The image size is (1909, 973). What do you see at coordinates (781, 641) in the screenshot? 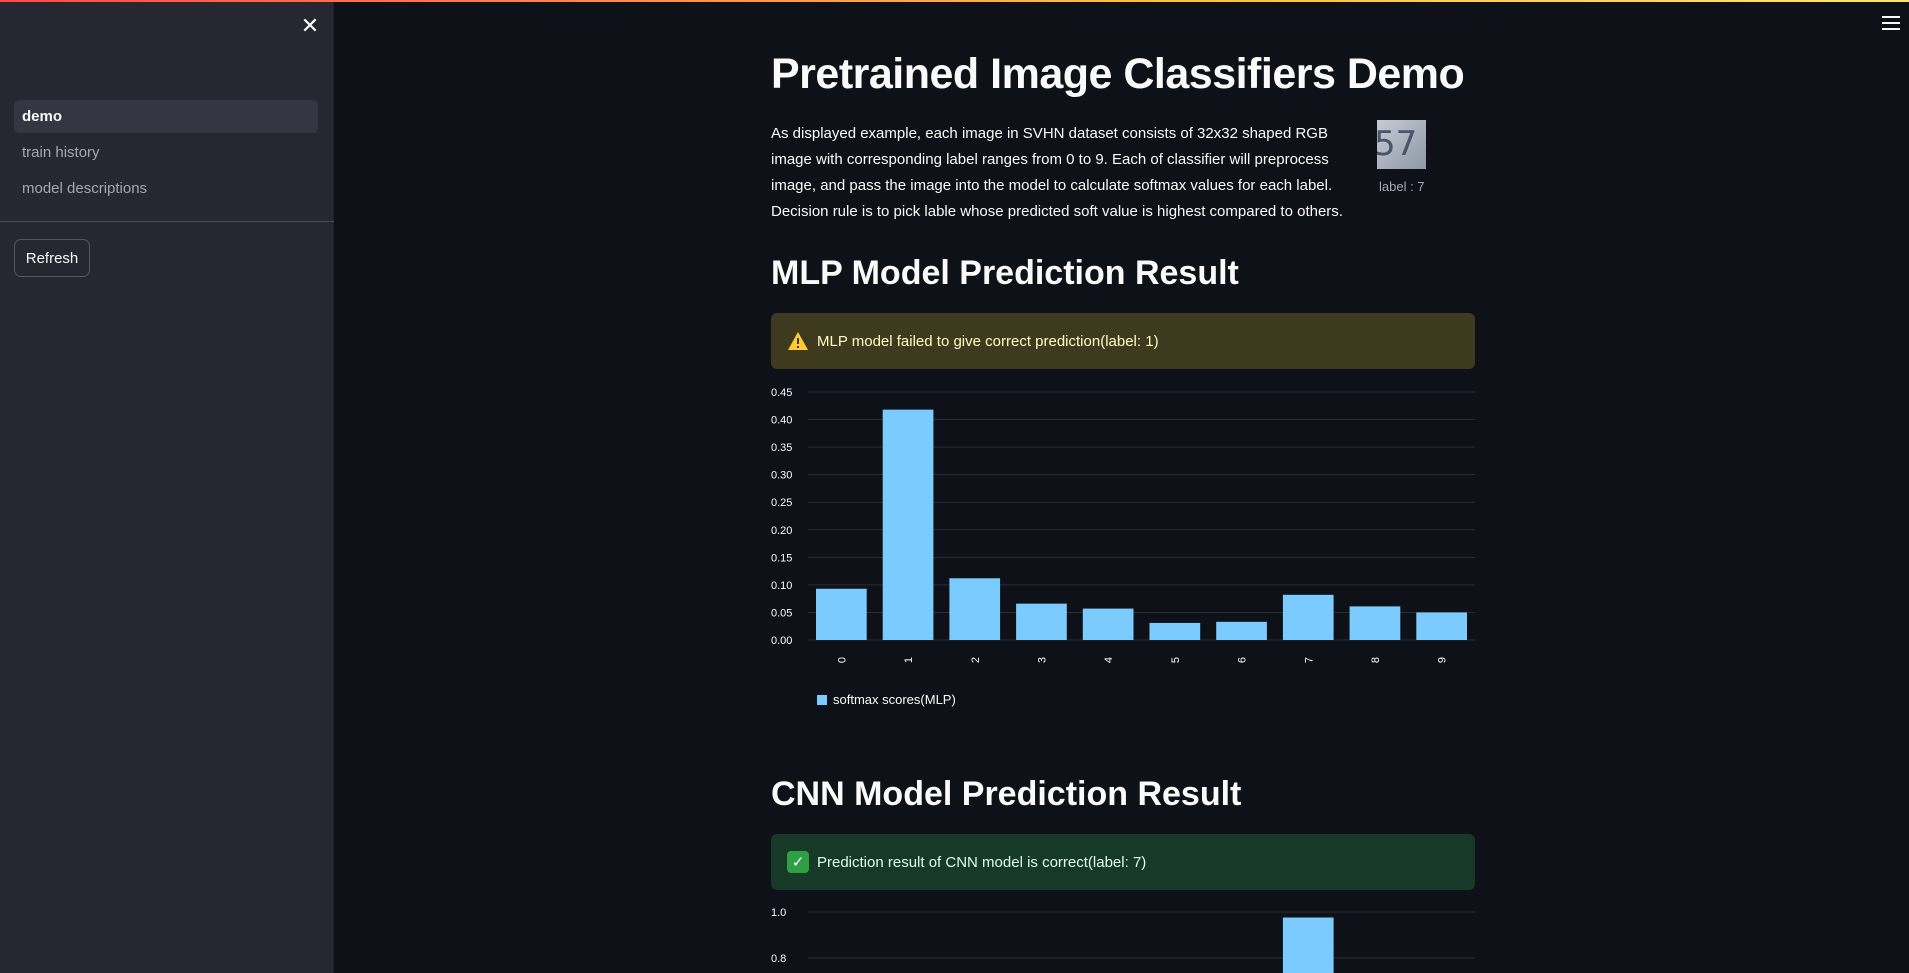
I see `y-tick-label: 0.00` at bounding box center [781, 641].